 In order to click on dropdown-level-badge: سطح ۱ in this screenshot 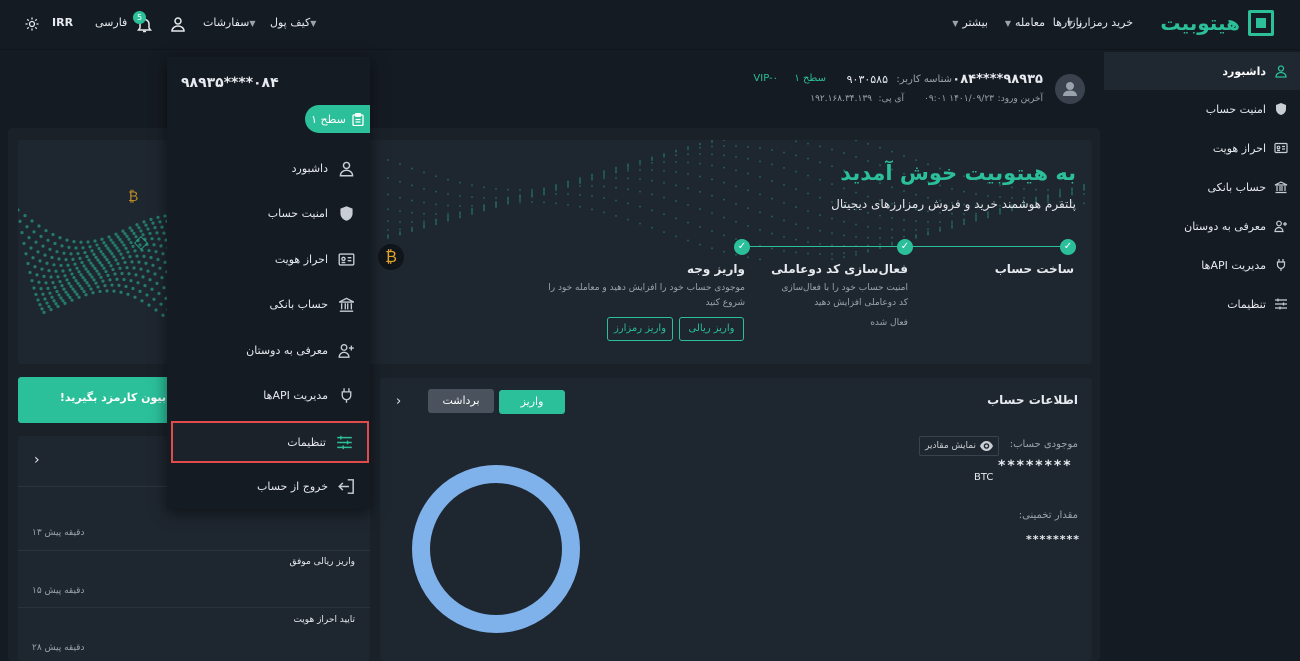, I will do `click(337, 119)`.